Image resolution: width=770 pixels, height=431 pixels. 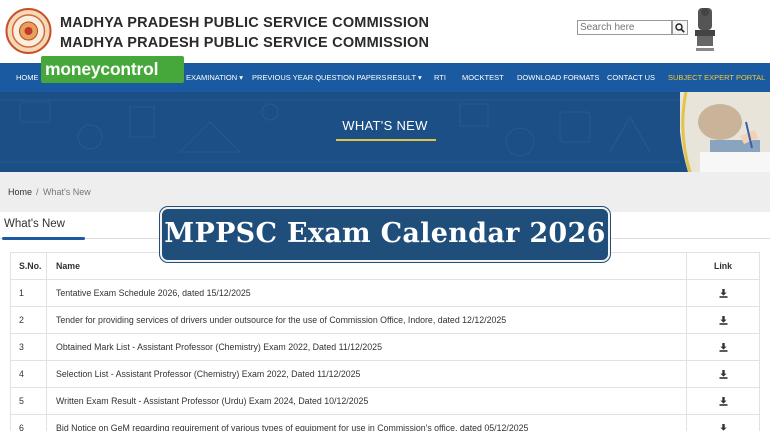 What do you see at coordinates (319, 77) in the screenshot?
I see `nav-previous-year-papers: PREVIOUS YEAR QUESTION PAPERS` at bounding box center [319, 77].